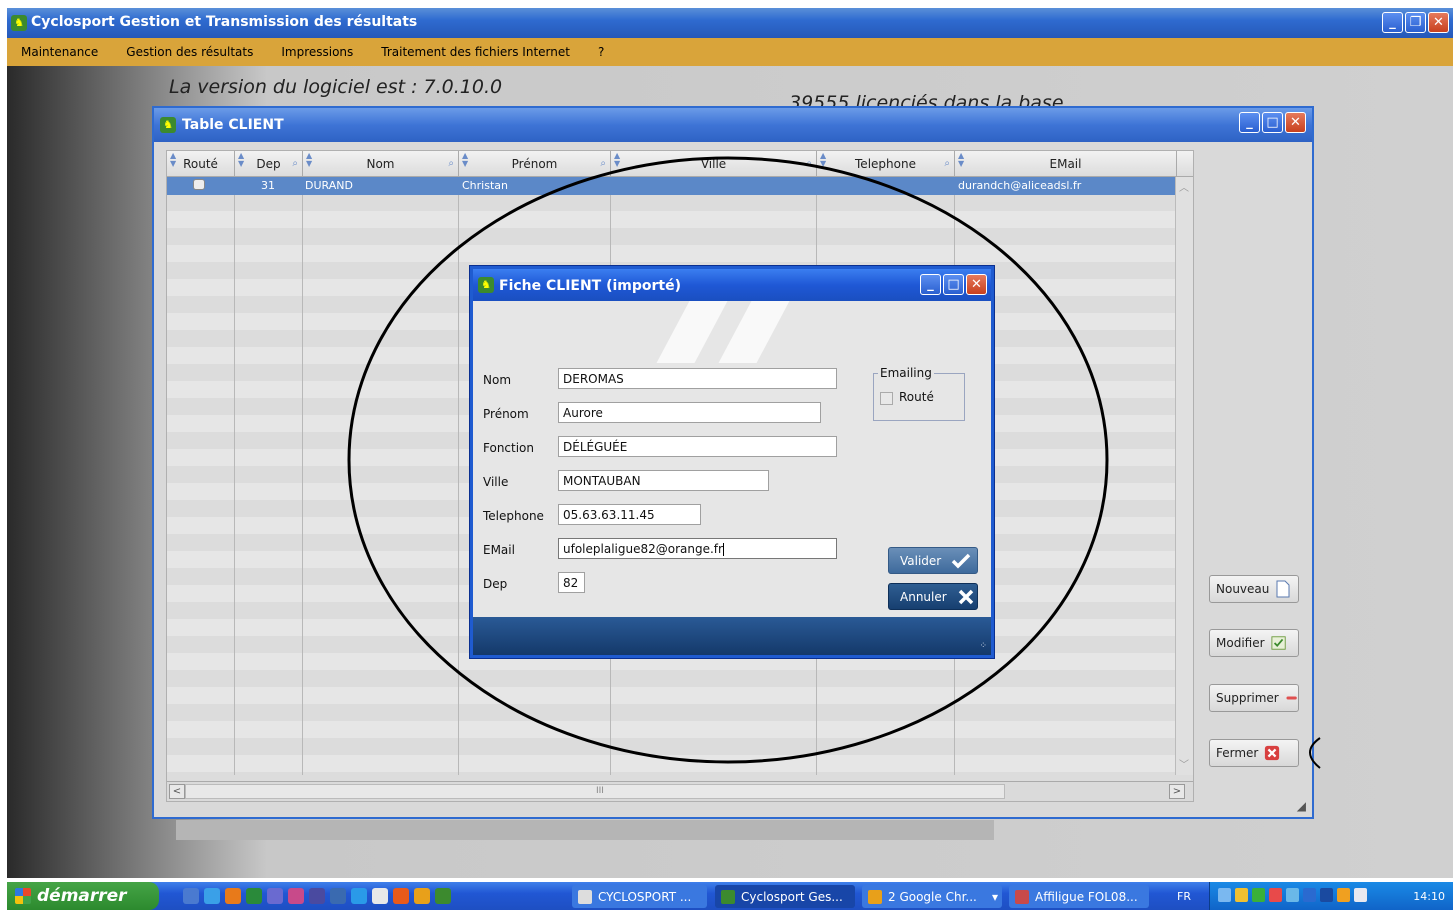 The width and height of the screenshot is (1453, 910). What do you see at coordinates (1343, 895) in the screenshot?
I see `power-icon` at bounding box center [1343, 895].